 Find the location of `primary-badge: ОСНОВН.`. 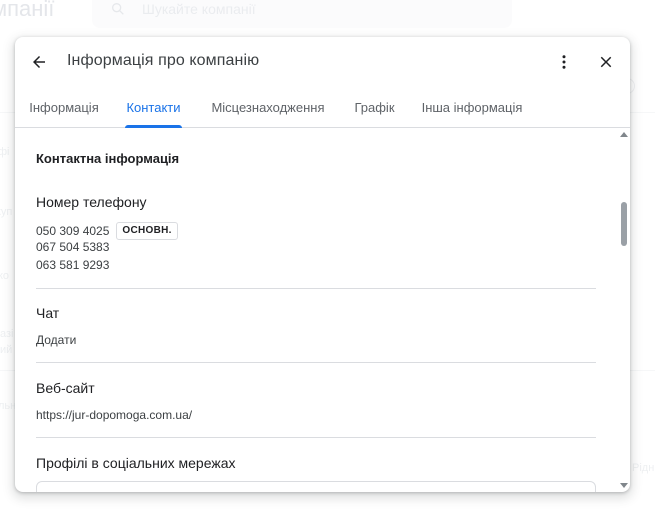

primary-badge: ОСНОВН. is located at coordinates (147, 231).